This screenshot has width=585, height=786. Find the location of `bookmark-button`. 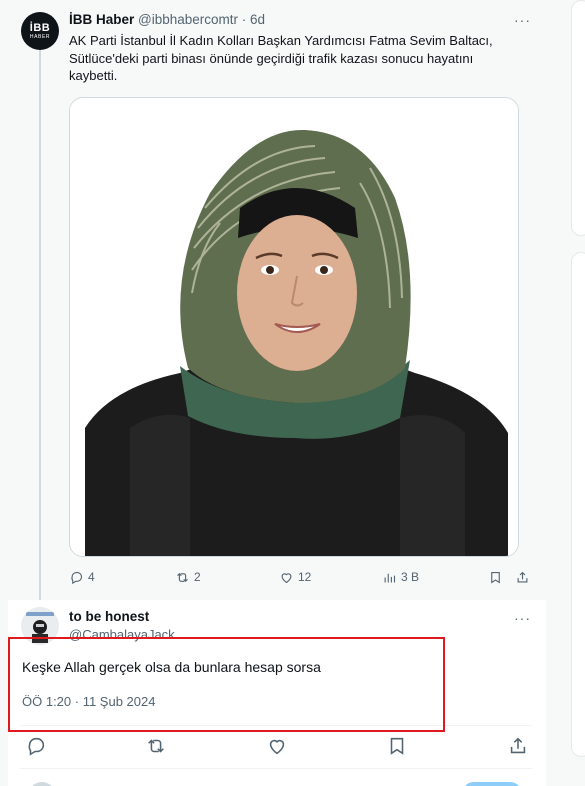

bookmark-button is located at coordinates (495, 577).